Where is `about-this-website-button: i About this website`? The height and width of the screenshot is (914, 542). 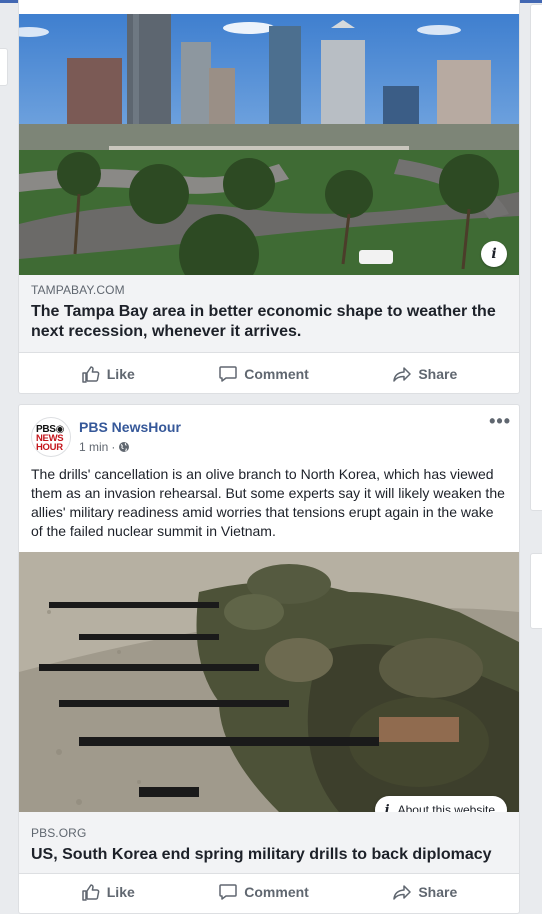
about-this-website-button: i About this website is located at coordinates (440, 804).